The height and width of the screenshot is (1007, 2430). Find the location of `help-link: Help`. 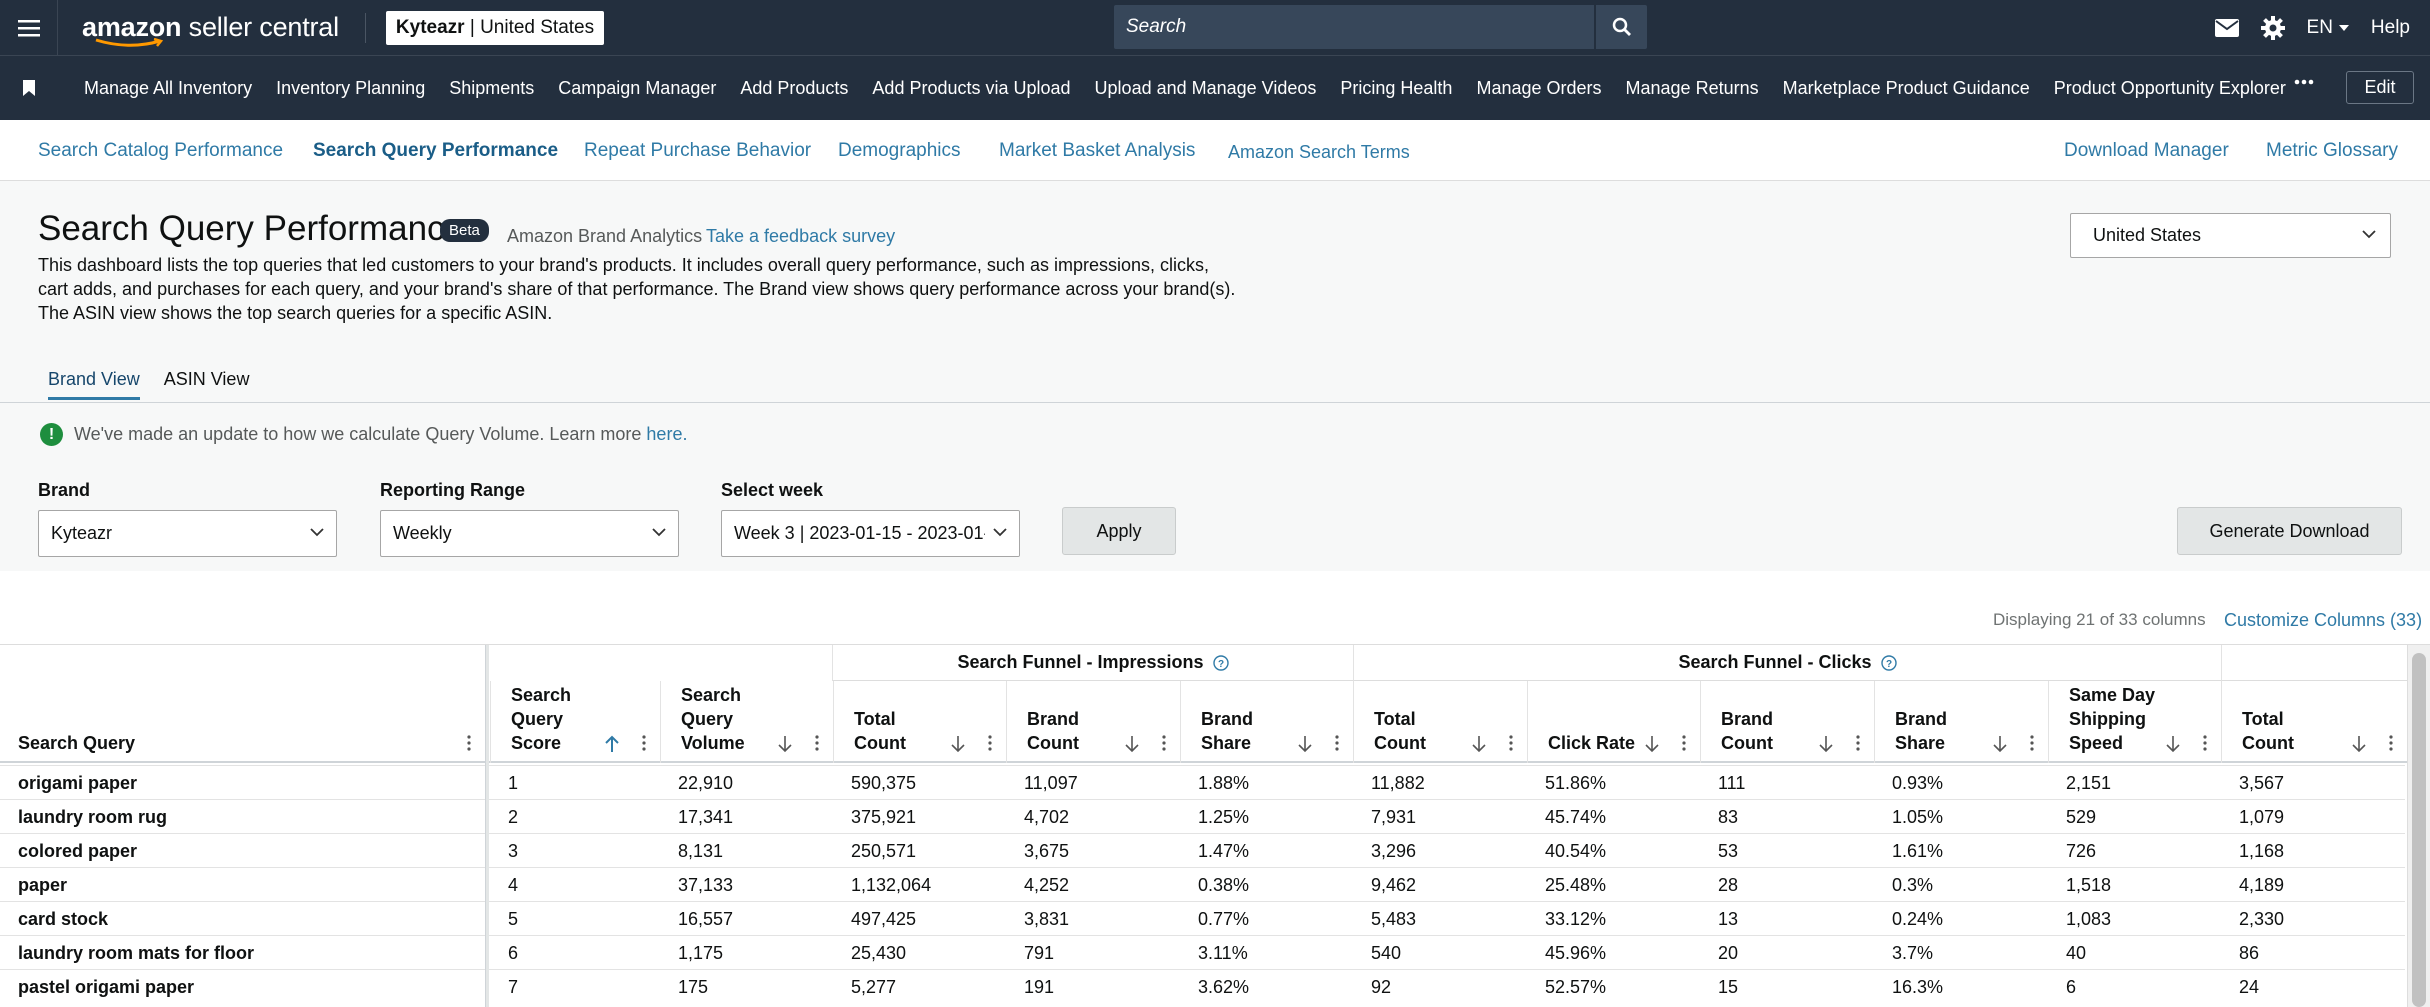

help-link: Help is located at coordinates (2390, 28).